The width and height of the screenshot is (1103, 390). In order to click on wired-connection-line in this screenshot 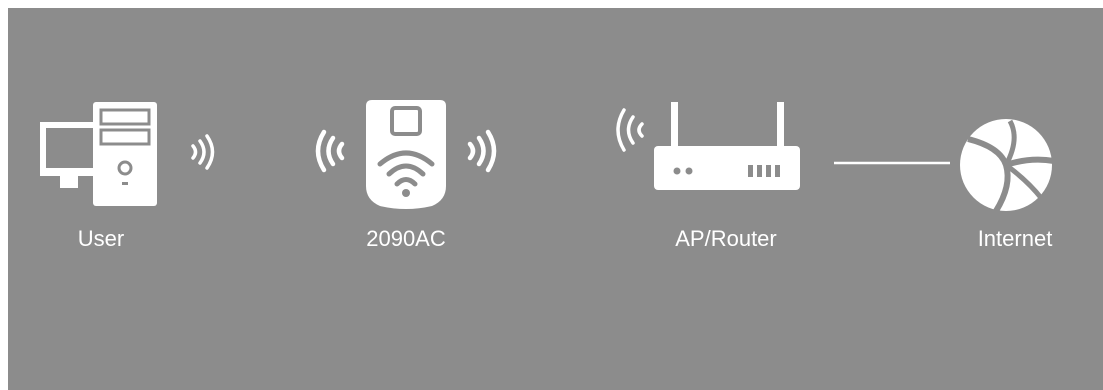, I will do `click(892, 163)`.